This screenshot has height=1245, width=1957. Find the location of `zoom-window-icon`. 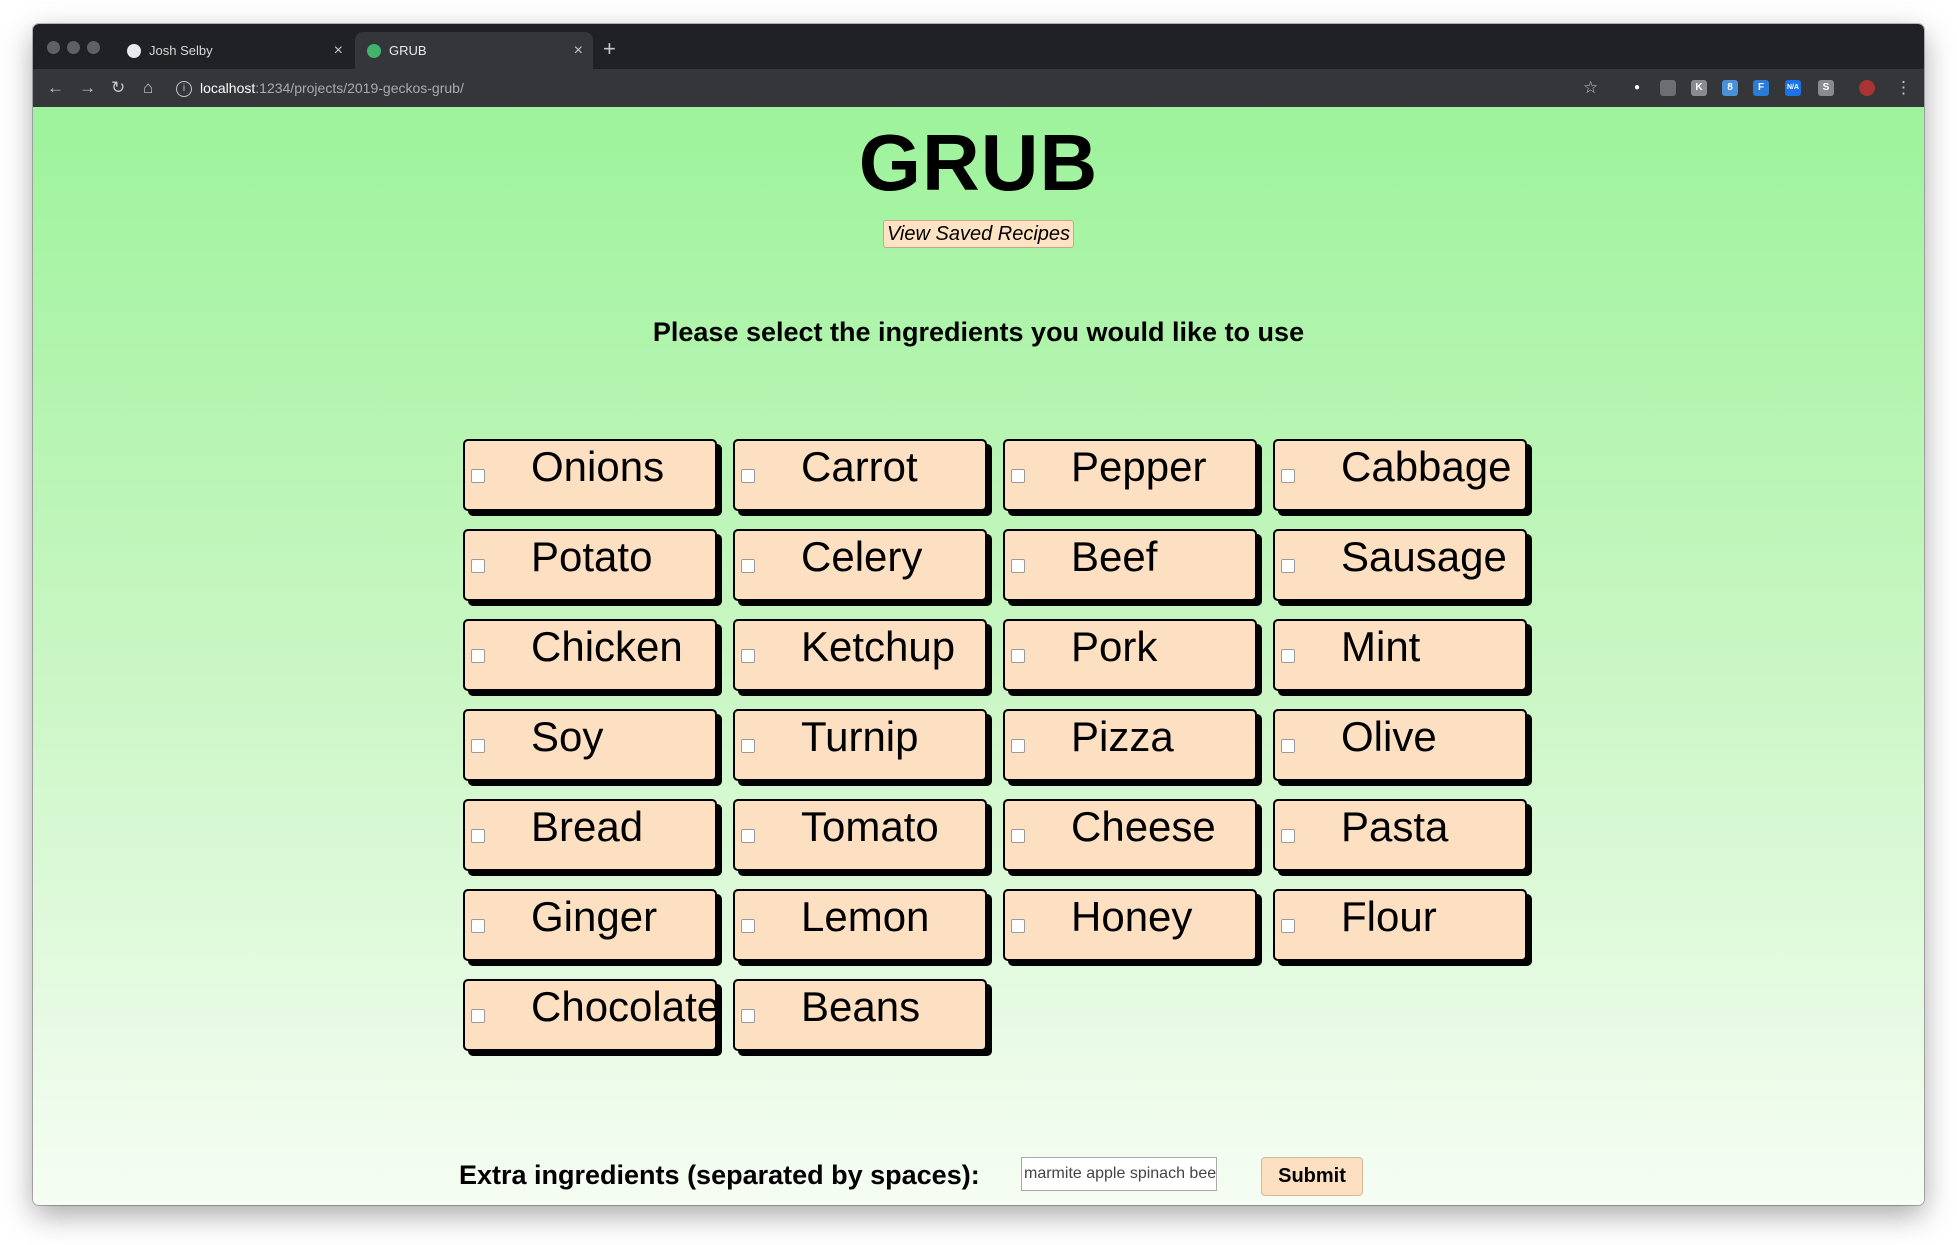

zoom-window-icon is located at coordinates (93, 47).